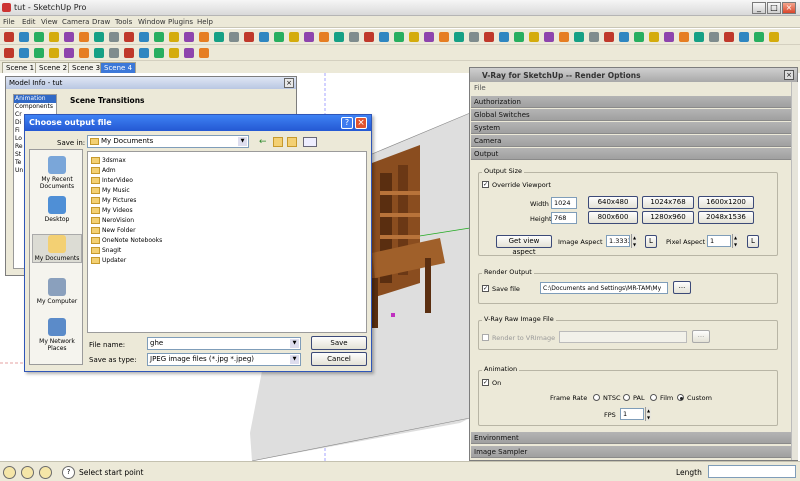 The height and width of the screenshot is (481, 800). Describe the element at coordinates (361, 123) in the screenshot. I see `dialog-close-button: ×` at that location.